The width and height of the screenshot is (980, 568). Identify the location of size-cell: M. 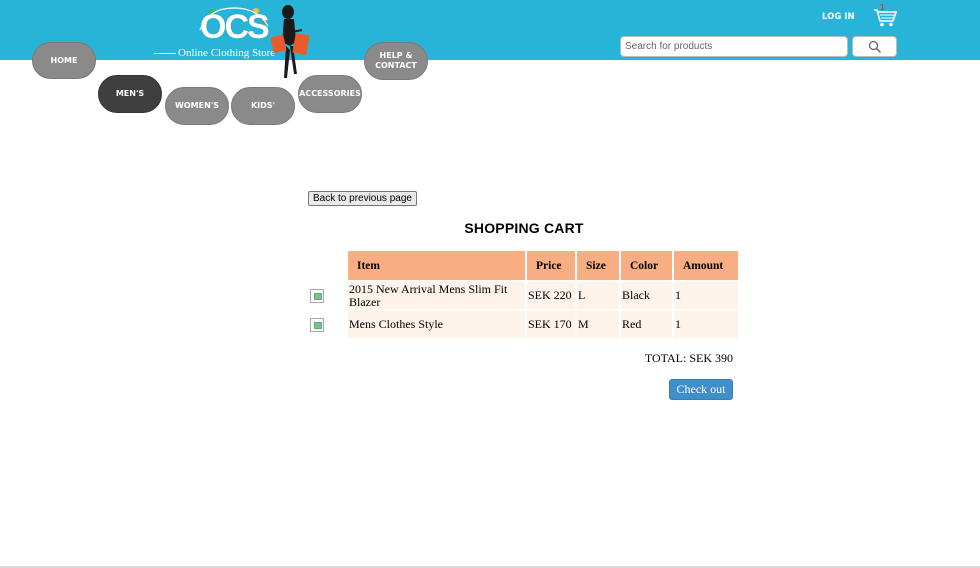
(598, 324).